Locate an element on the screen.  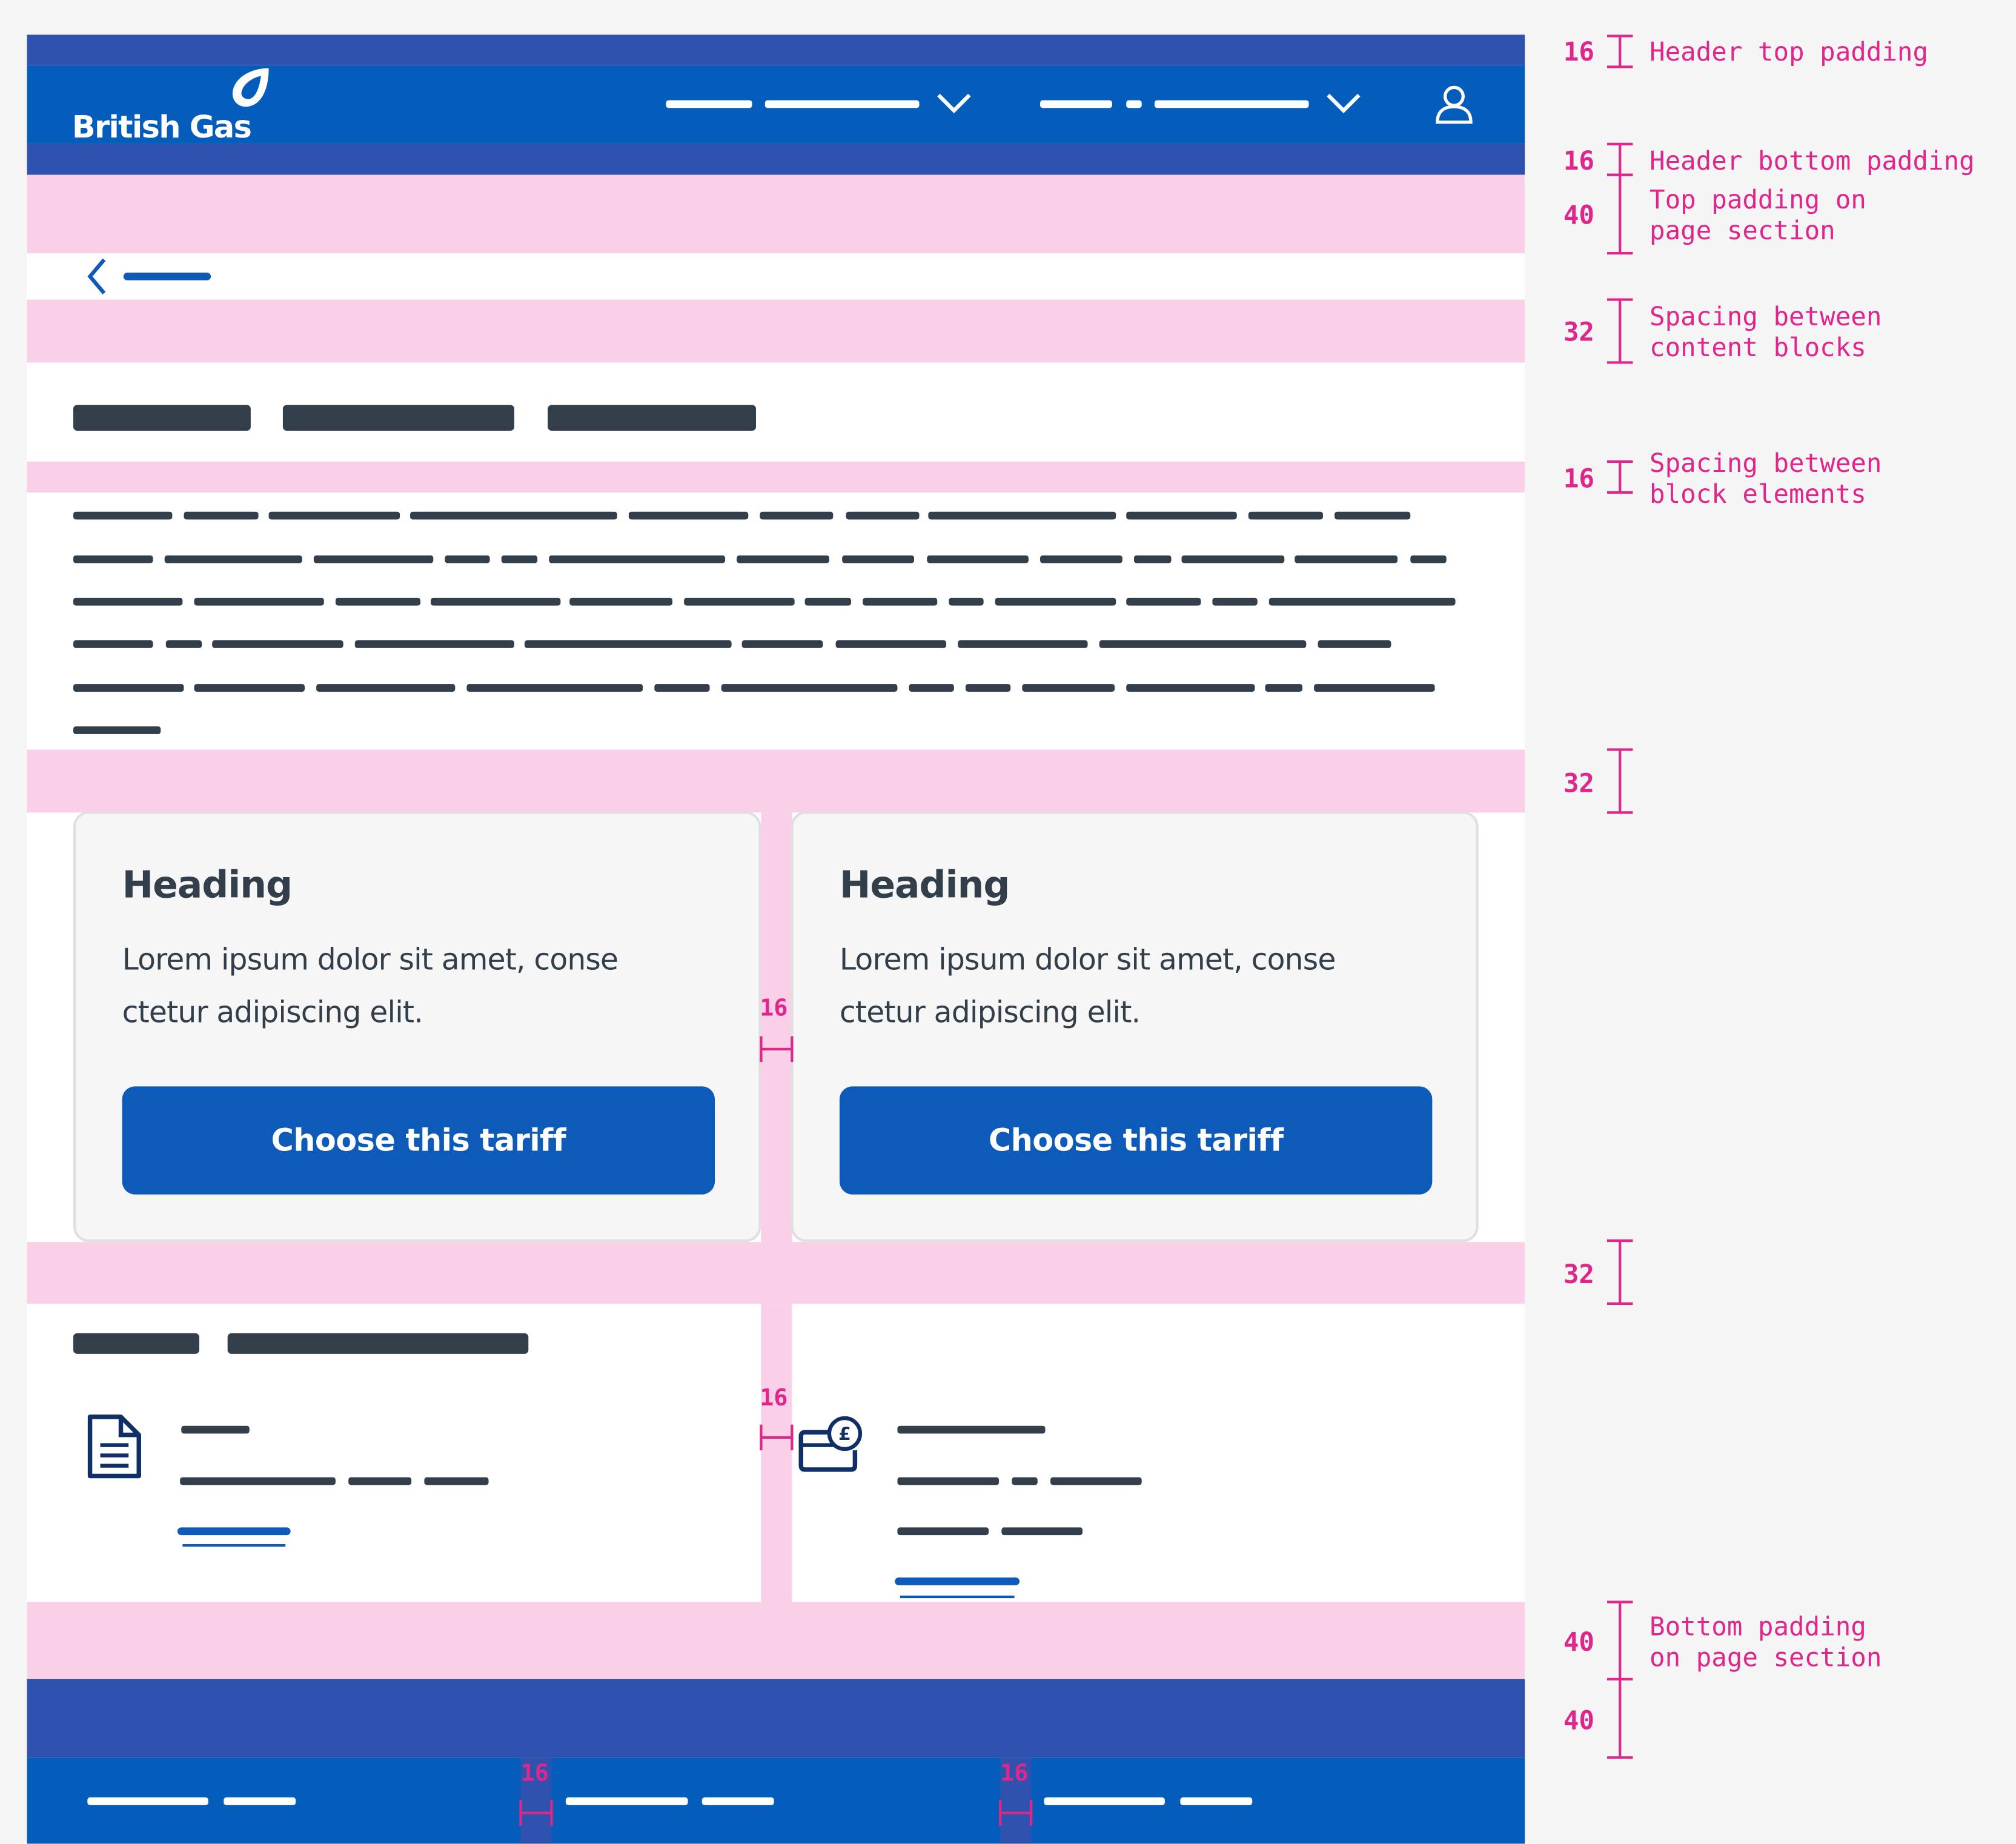
annotation-label: Top padding on page section is located at coordinates (1758, 215).